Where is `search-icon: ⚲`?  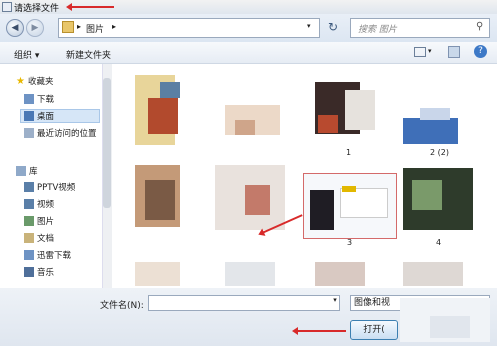 search-icon: ⚲ is located at coordinates (479, 26).